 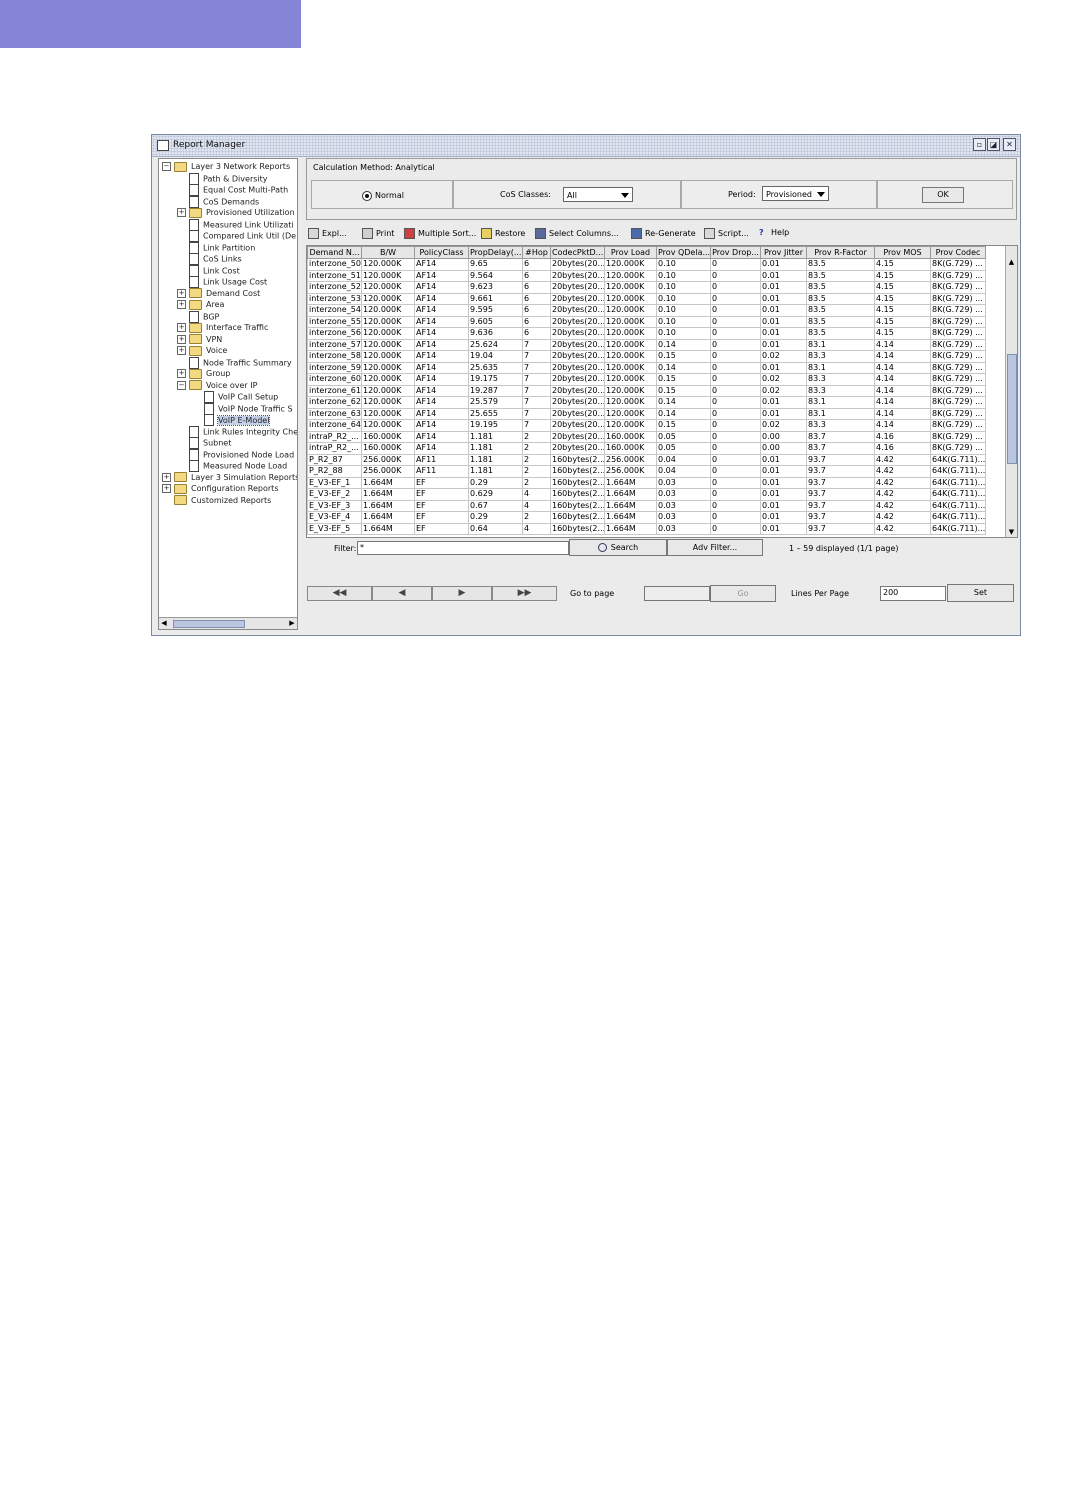 I want to click on column-header: Prov Load, so click(x=630, y=252).